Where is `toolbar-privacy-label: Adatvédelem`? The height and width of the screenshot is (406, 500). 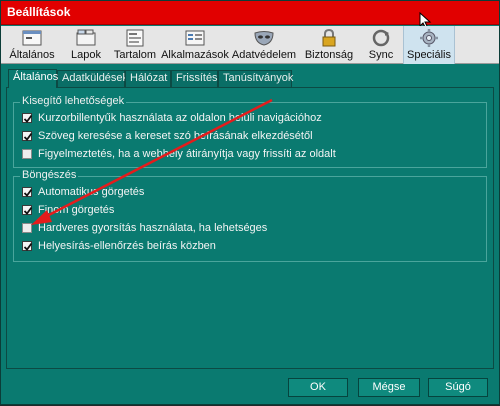 toolbar-privacy-label: Adatvédelem is located at coordinates (264, 55).